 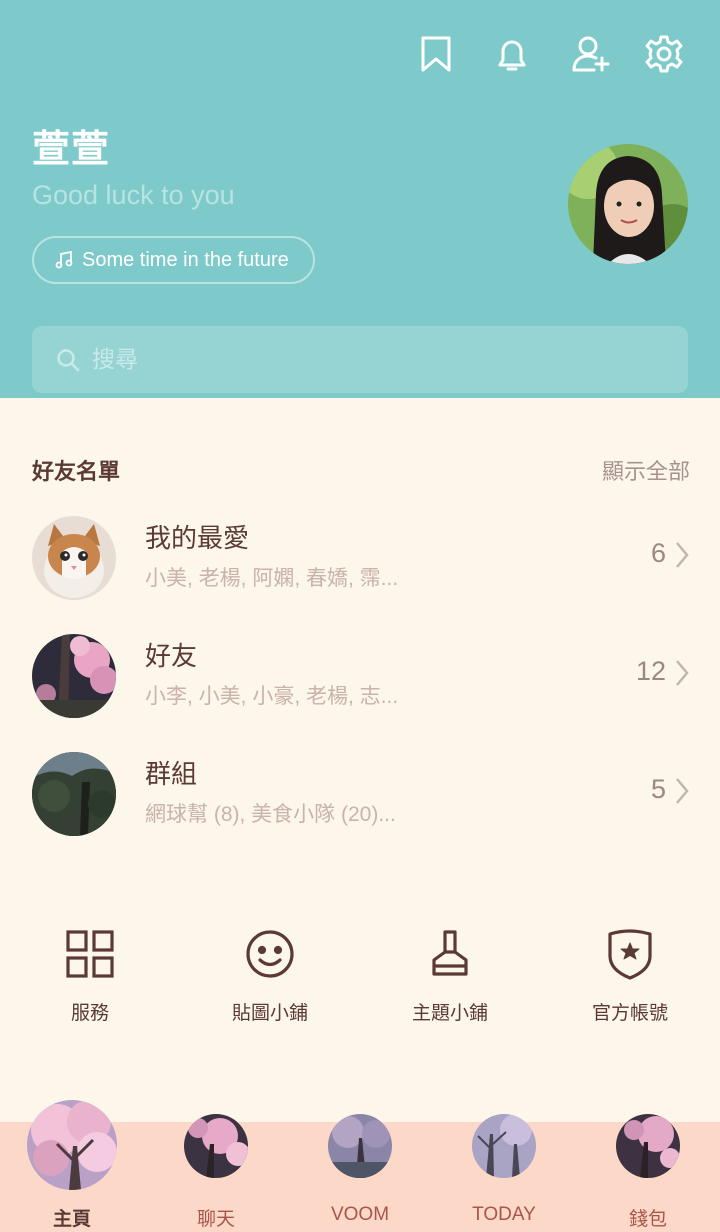 I want to click on row-count: 12, so click(x=650, y=671).